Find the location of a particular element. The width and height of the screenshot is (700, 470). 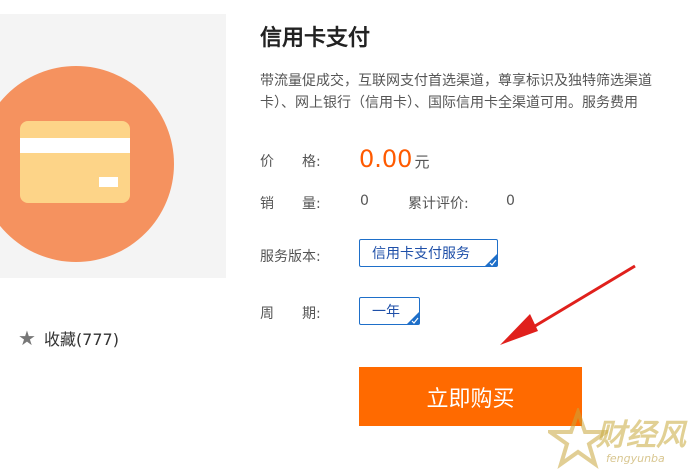

period-option-one-year: 一年 is located at coordinates (389, 311).